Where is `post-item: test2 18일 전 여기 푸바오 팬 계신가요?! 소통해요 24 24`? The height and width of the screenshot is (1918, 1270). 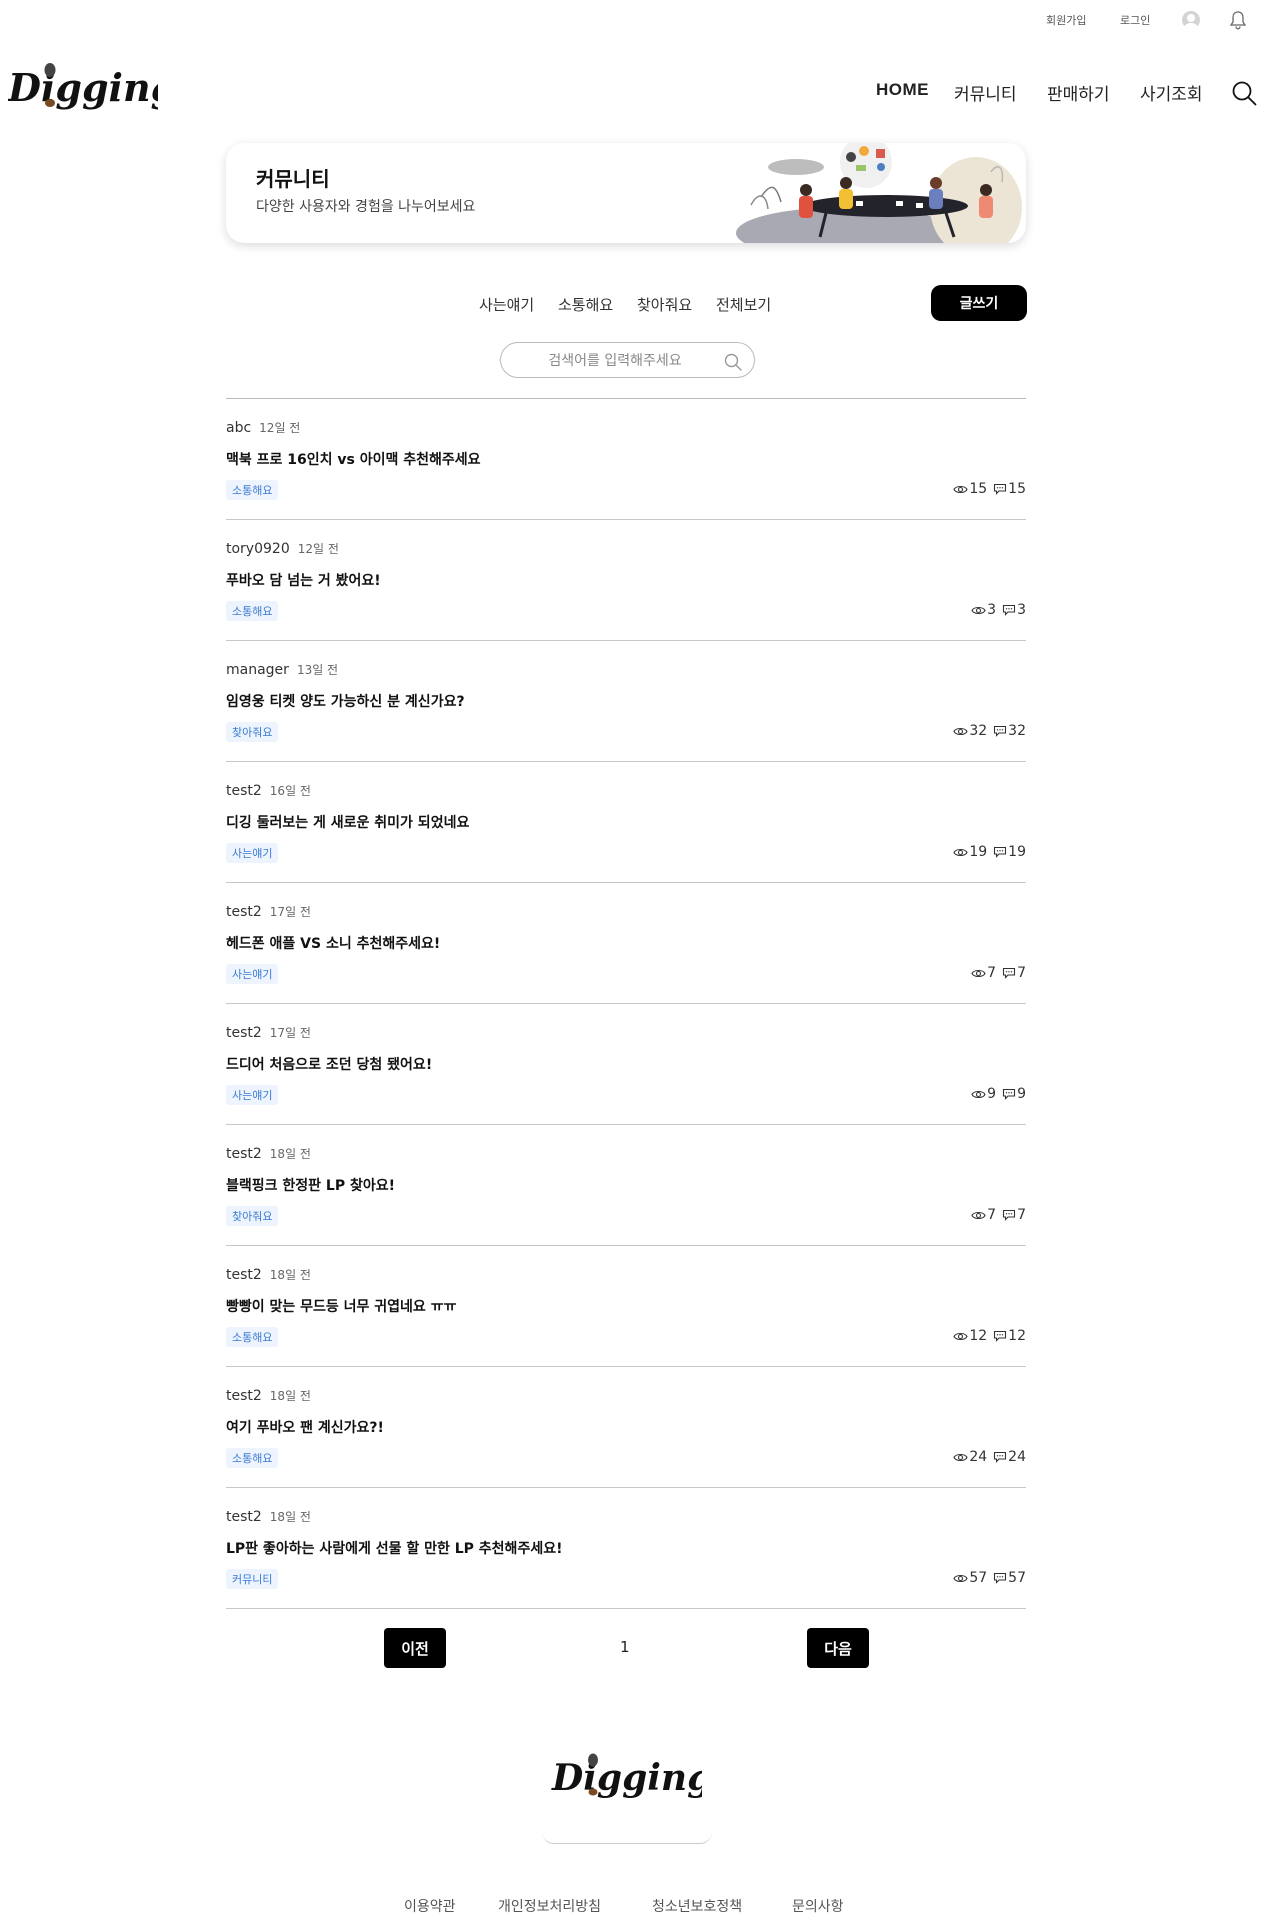
post-item: test2 18일 전 여기 푸바오 팬 계신가요?! 소통해요 24 24 is located at coordinates (626, 1427).